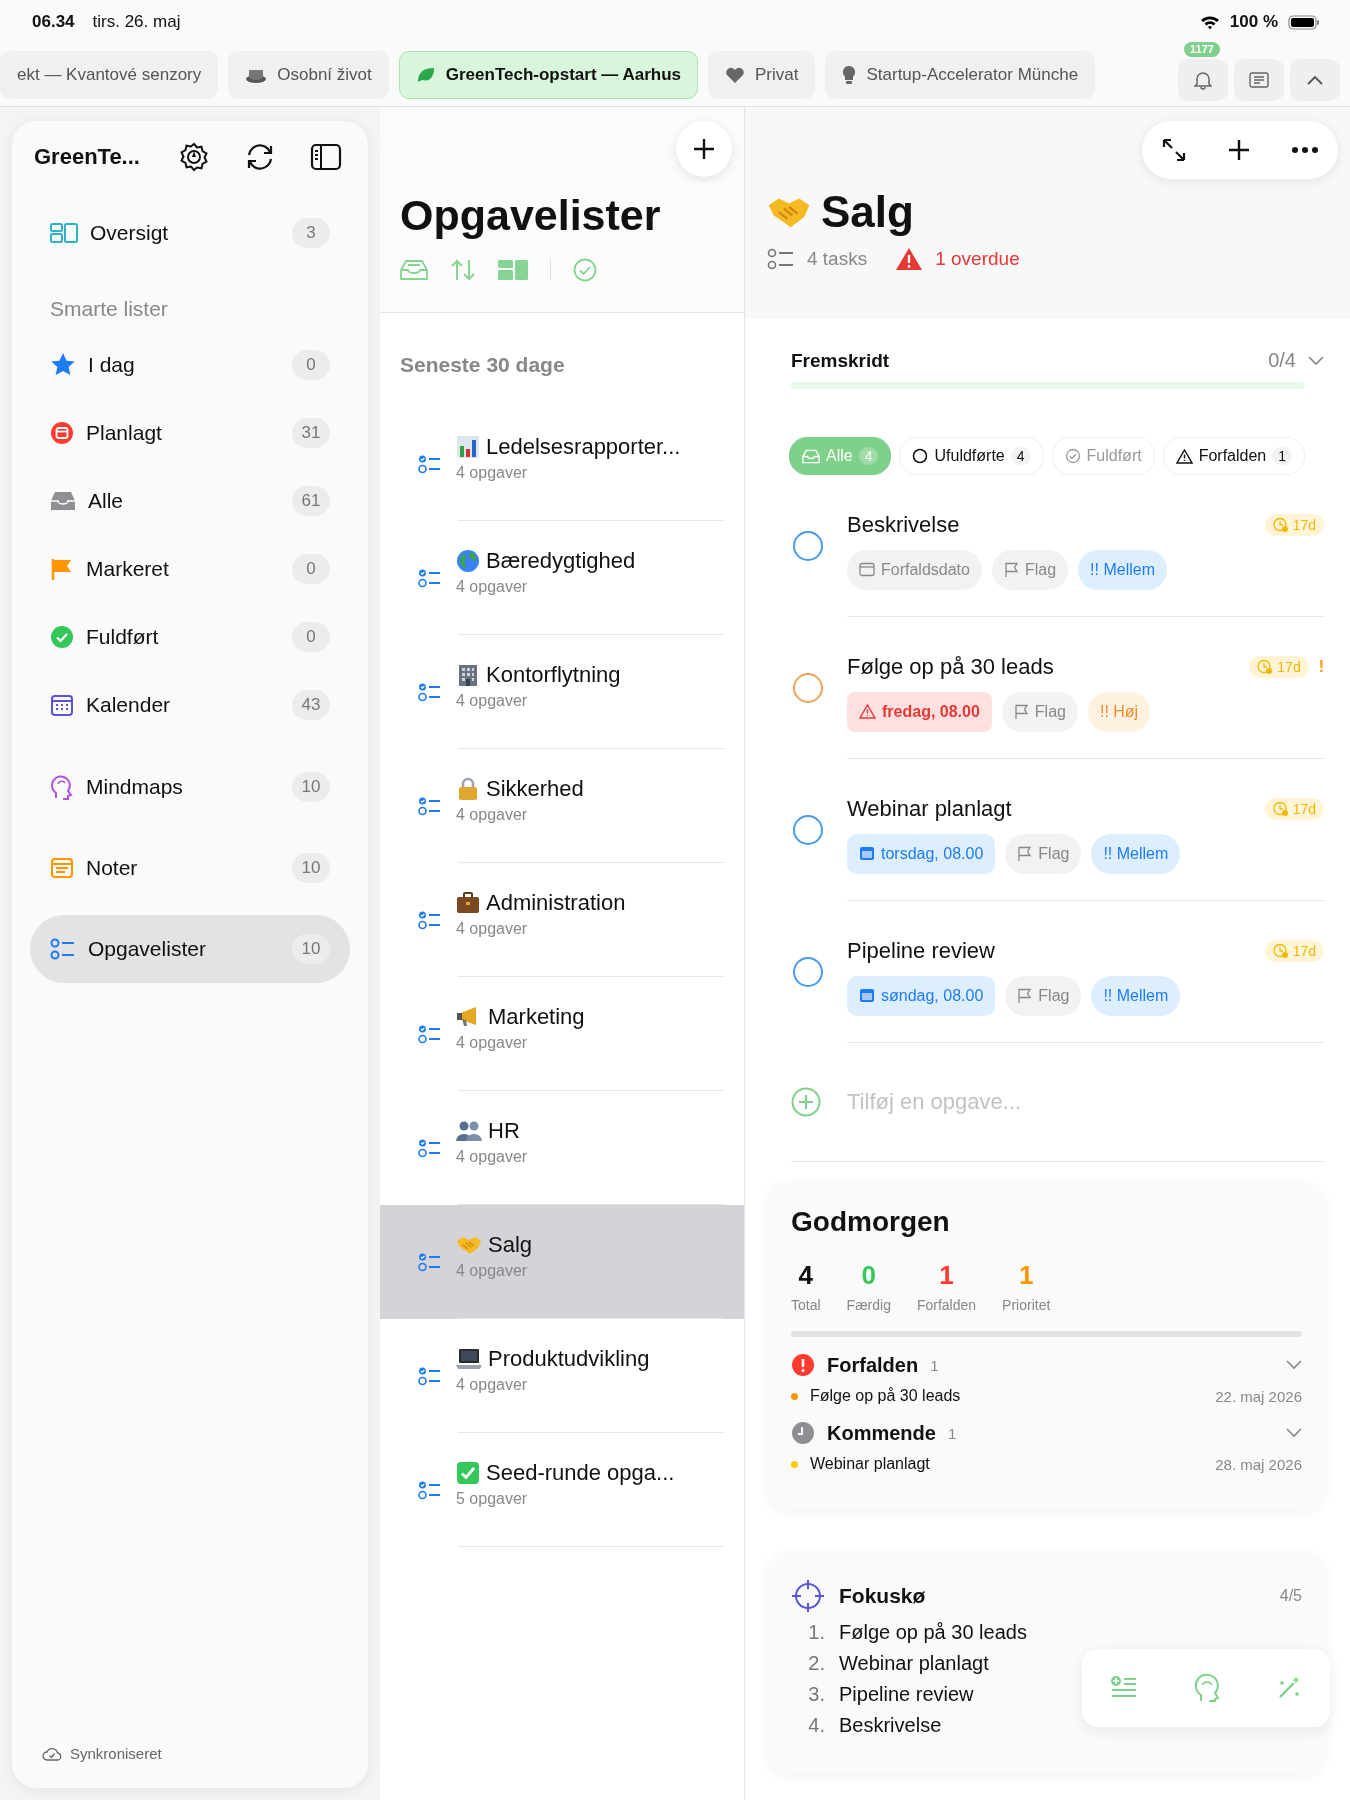 The width and height of the screenshot is (1350, 1800). I want to click on task-list-item: Ledelsesrapporter... 4 opgaver, so click(562, 464).